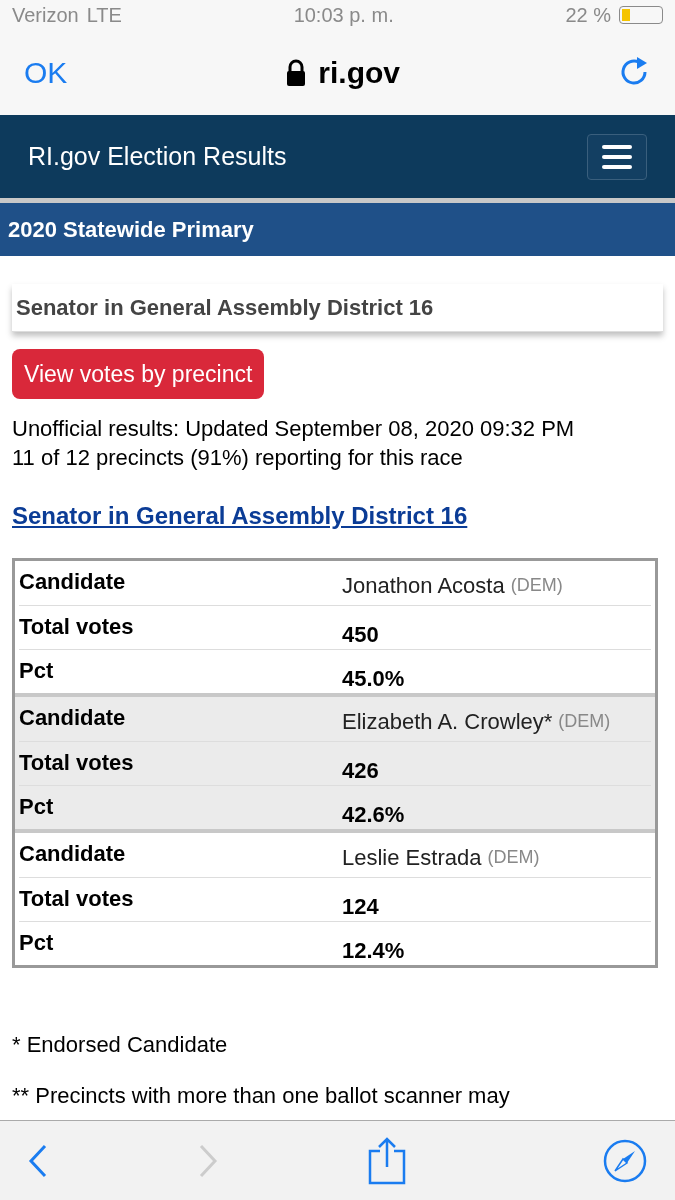 This screenshot has width=675, height=1200. What do you see at coordinates (374, 679) in the screenshot?
I see `table-cell-text: 45.0%` at bounding box center [374, 679].